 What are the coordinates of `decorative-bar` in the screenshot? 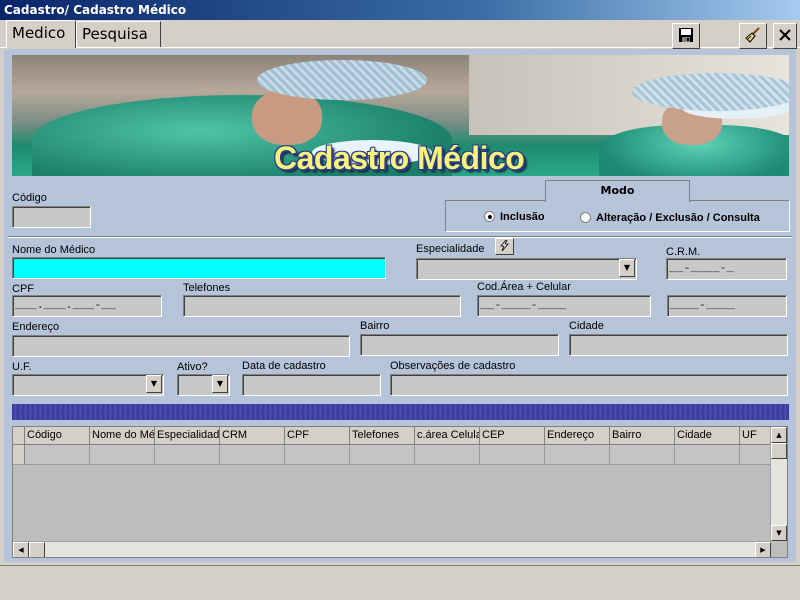 It's located at (400, 412).